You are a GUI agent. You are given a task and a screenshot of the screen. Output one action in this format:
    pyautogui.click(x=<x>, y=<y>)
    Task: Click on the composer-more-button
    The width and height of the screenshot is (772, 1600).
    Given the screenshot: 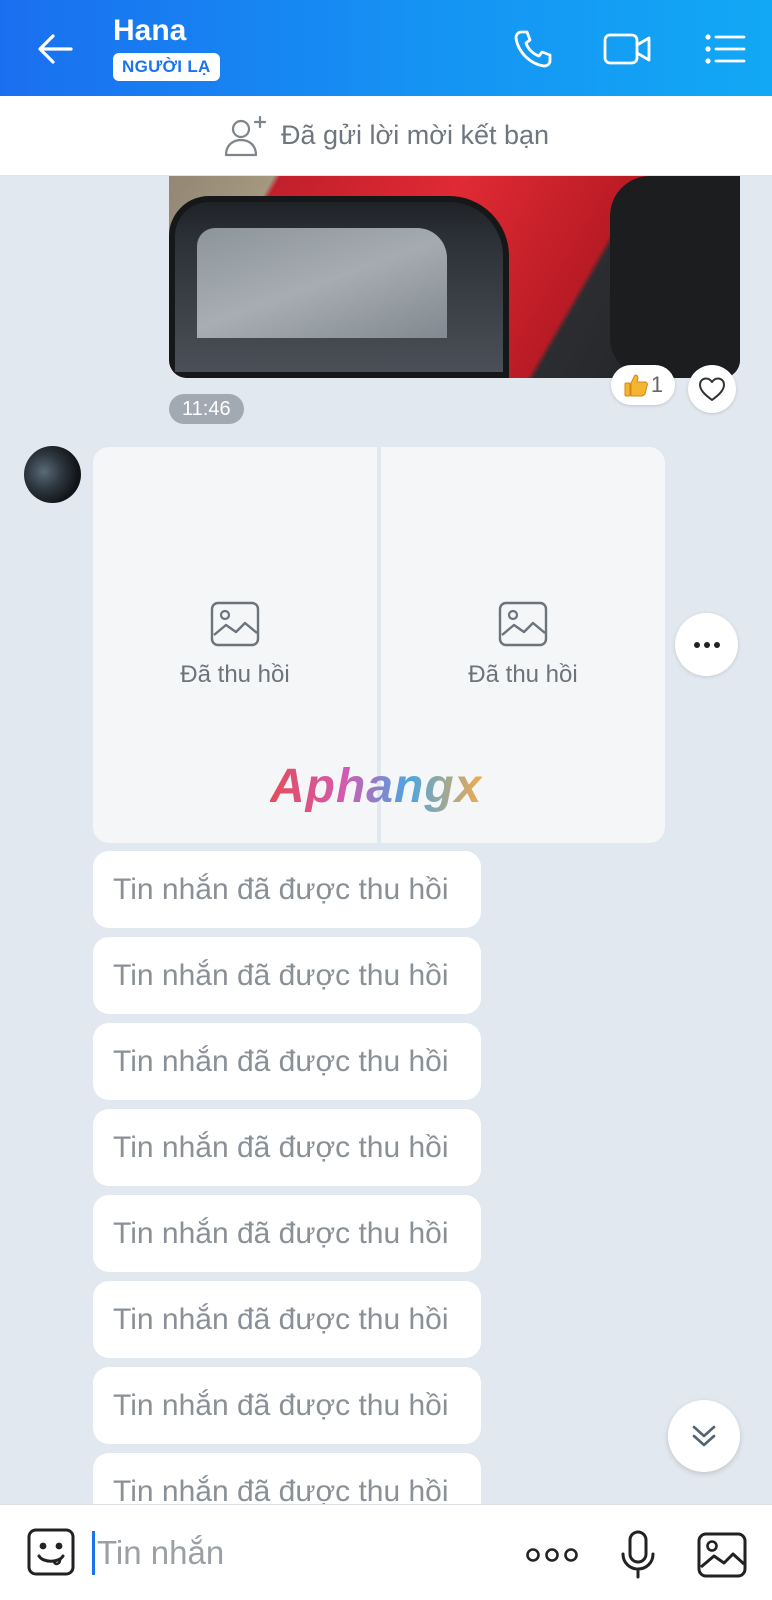 What is the action you would take?
    pyautogui.click(x=552, y=1555)
    